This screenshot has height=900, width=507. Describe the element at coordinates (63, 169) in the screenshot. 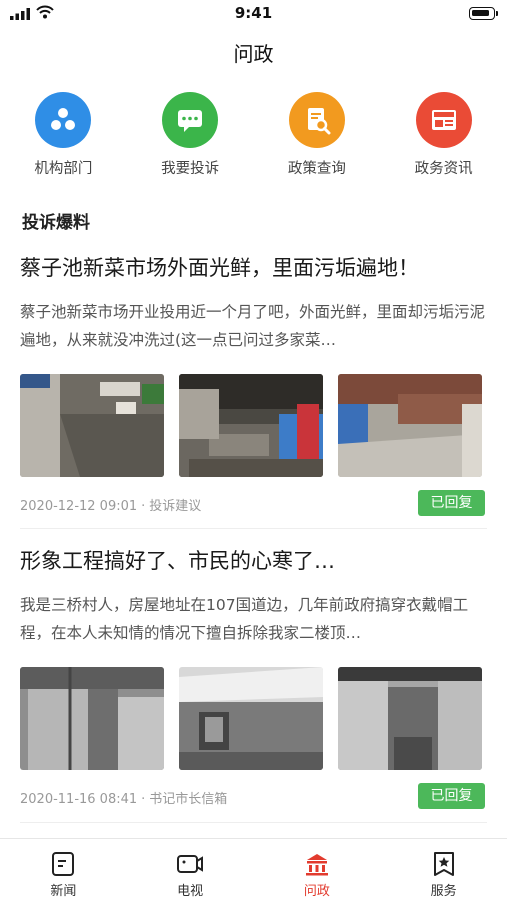

I see `quick-label: 机构部门` at that location.